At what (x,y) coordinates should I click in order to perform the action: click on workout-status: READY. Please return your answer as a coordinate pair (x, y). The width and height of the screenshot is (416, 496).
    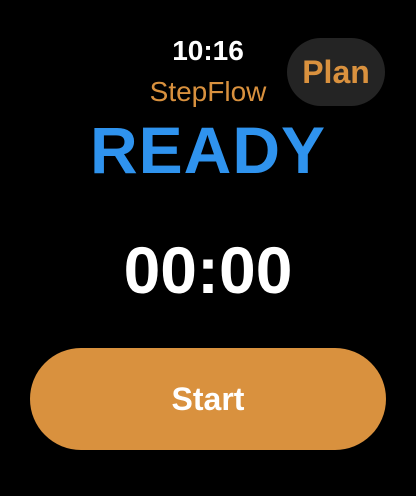
    Looking at the image, I should click on (208, 150).